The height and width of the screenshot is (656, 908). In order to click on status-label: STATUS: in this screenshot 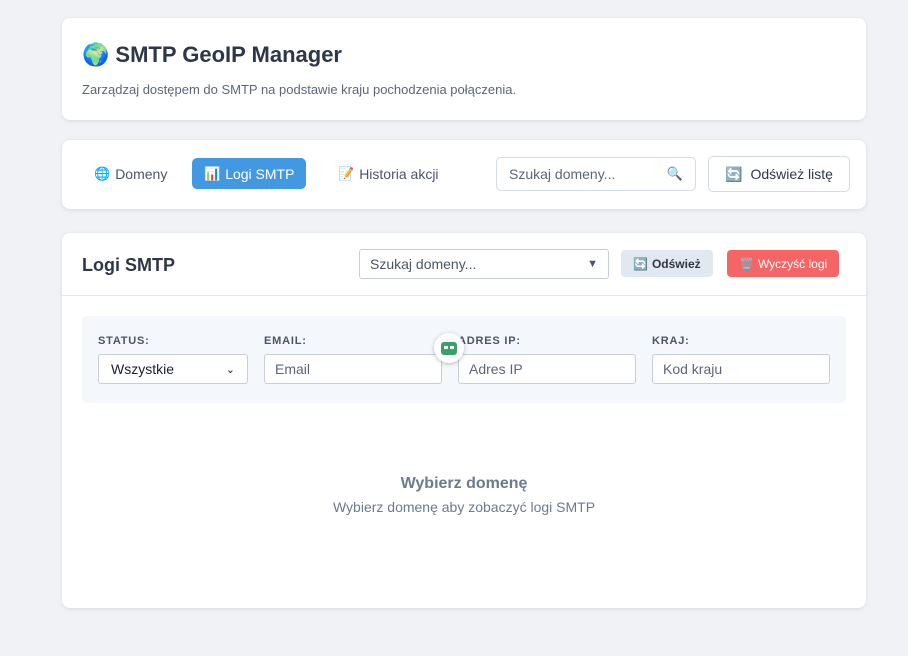, I will do `click(124, 341)`.